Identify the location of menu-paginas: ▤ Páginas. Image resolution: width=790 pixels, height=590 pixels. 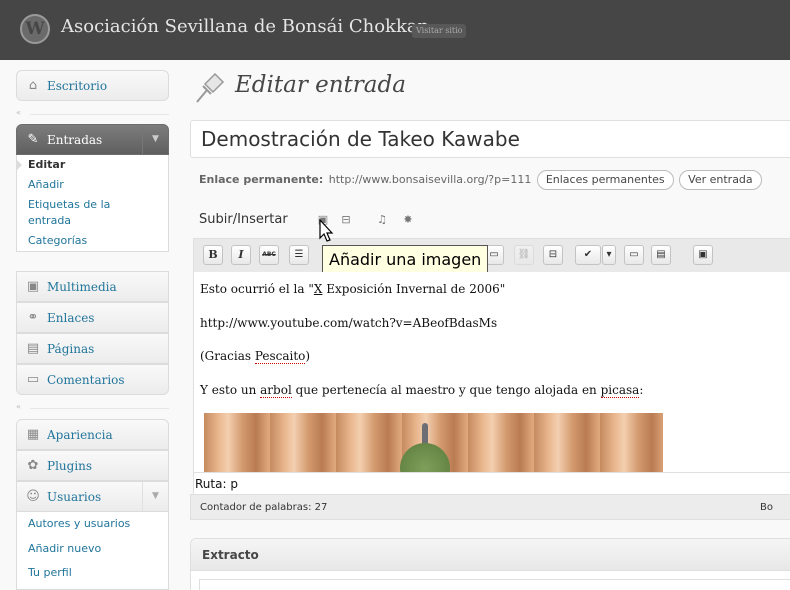
(92, 348).